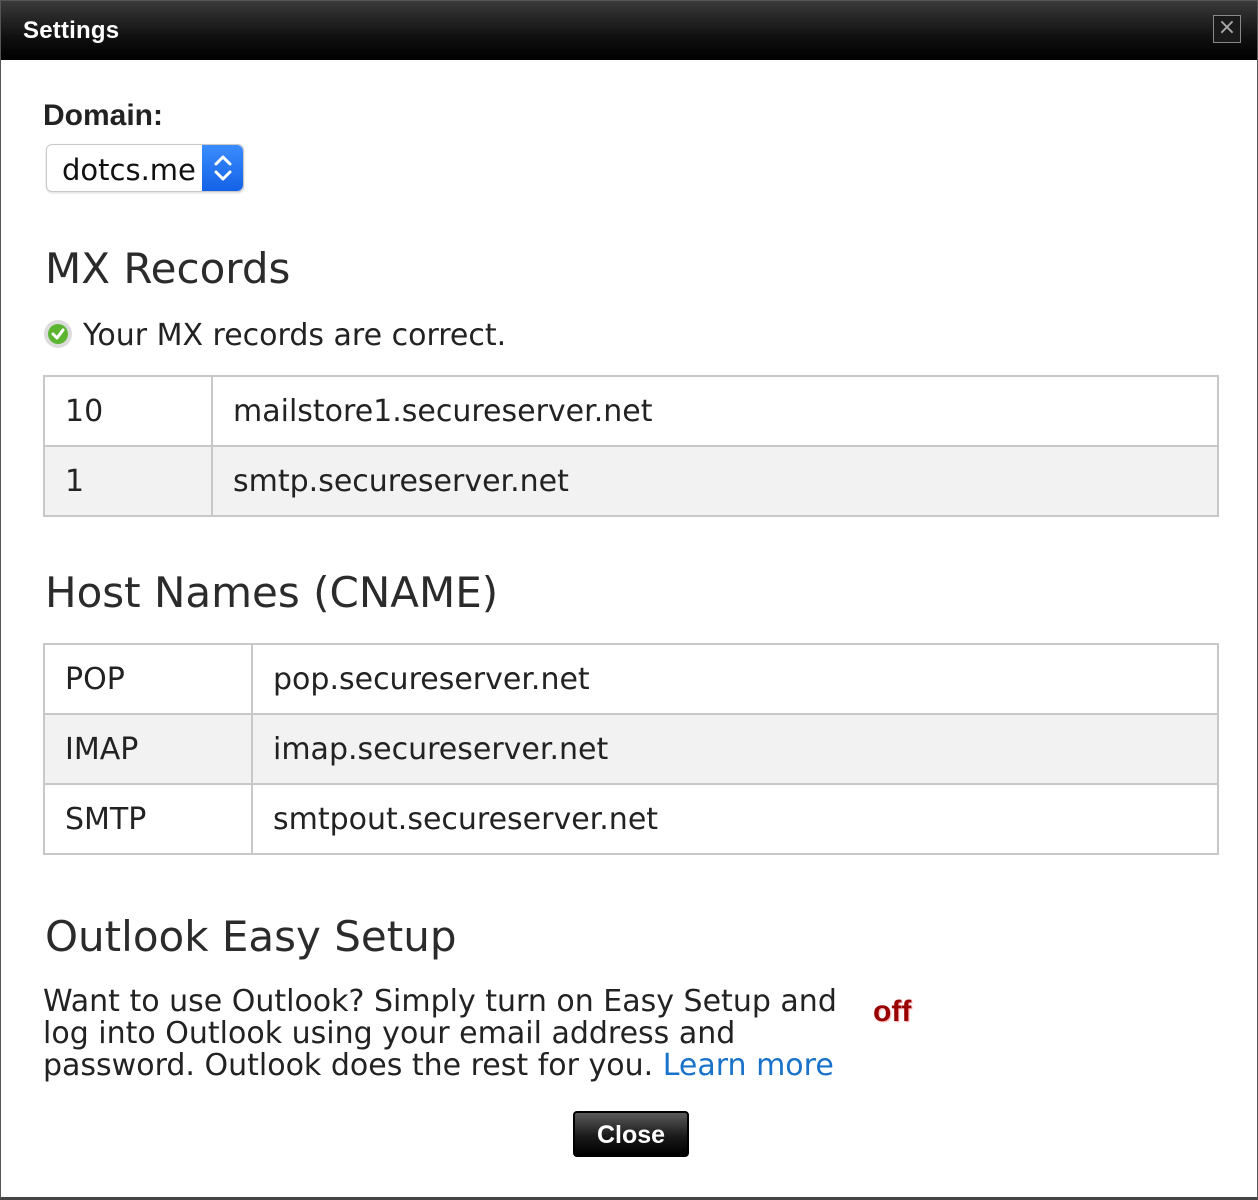  I want to click on mx-host: smtp.secureserver.net, so click(715, 481).